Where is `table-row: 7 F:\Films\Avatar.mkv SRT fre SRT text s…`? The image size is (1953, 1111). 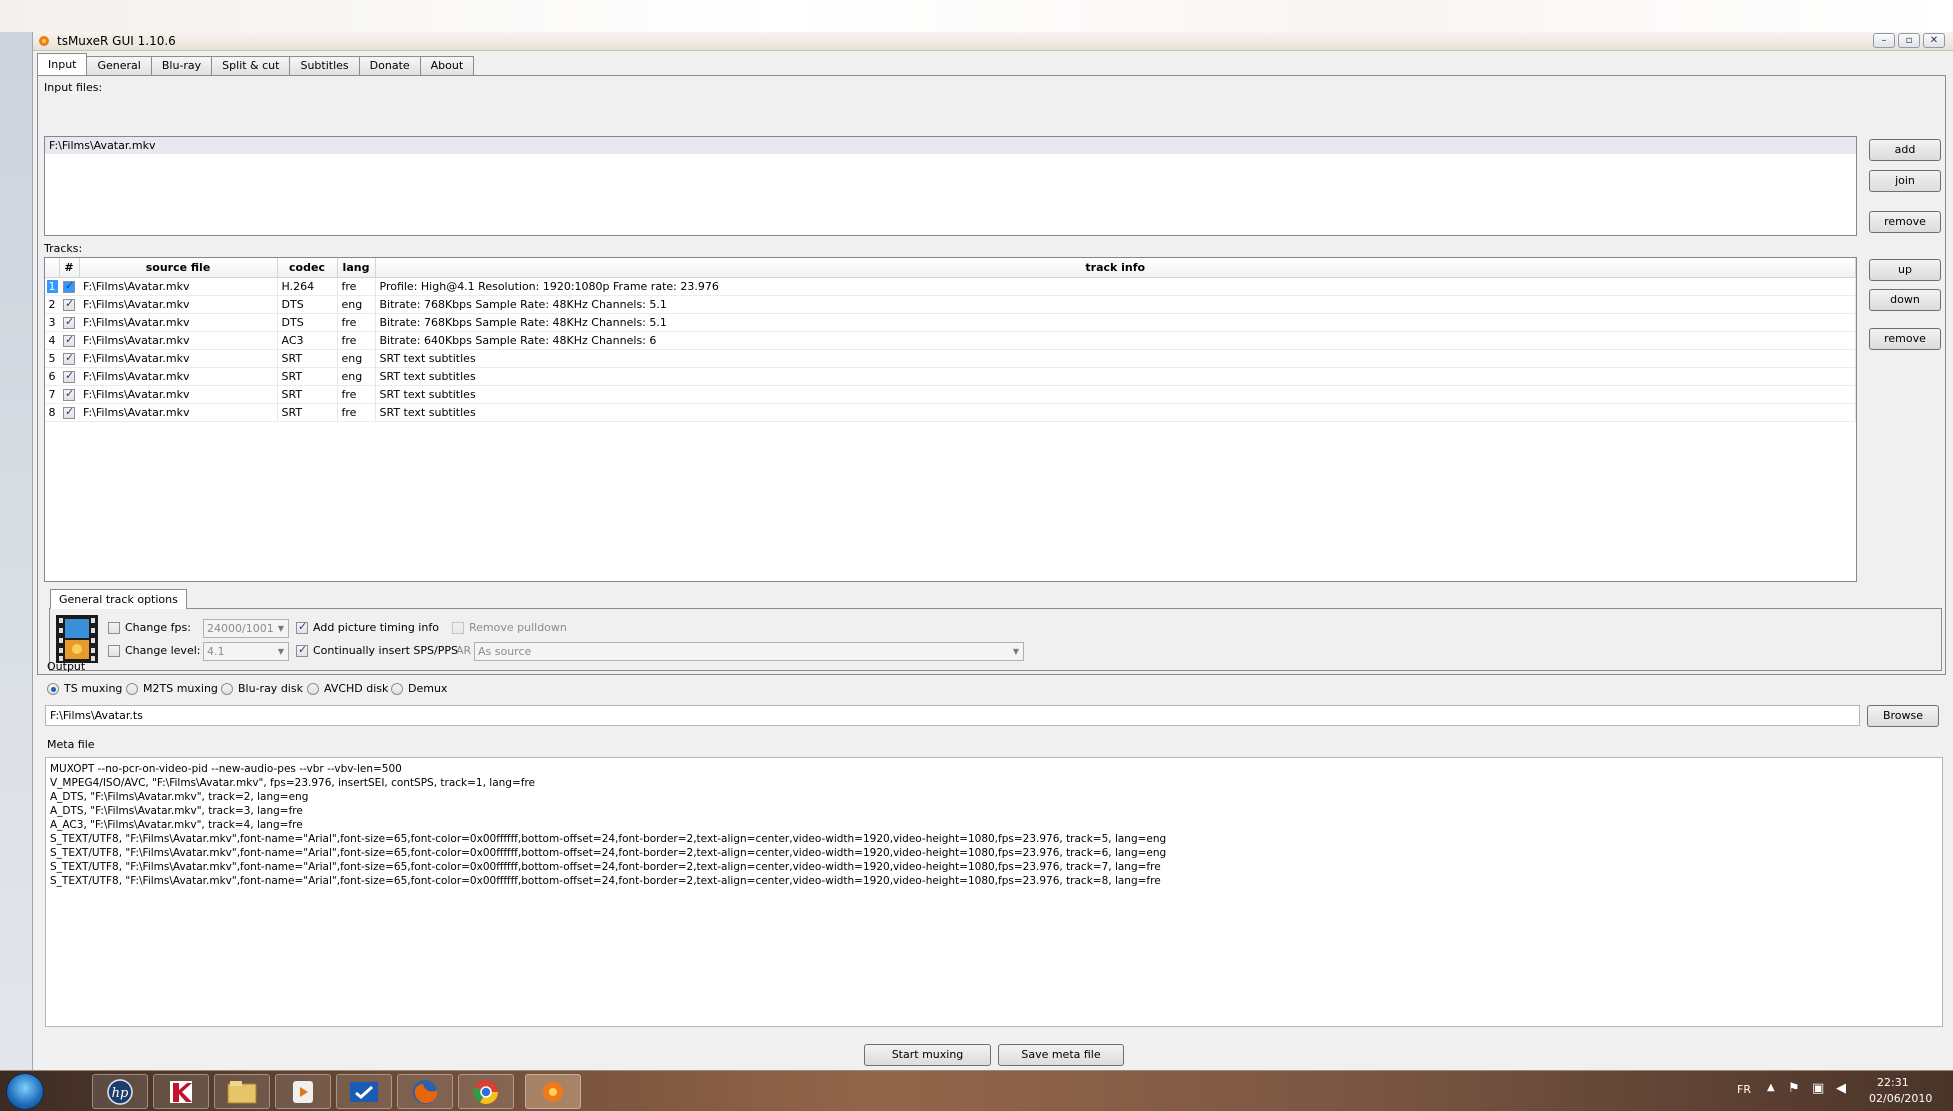 table-row: 7 F:\Films\Avatar.mkv SRT fre SRT text s… is located at coordinates (950, 394).